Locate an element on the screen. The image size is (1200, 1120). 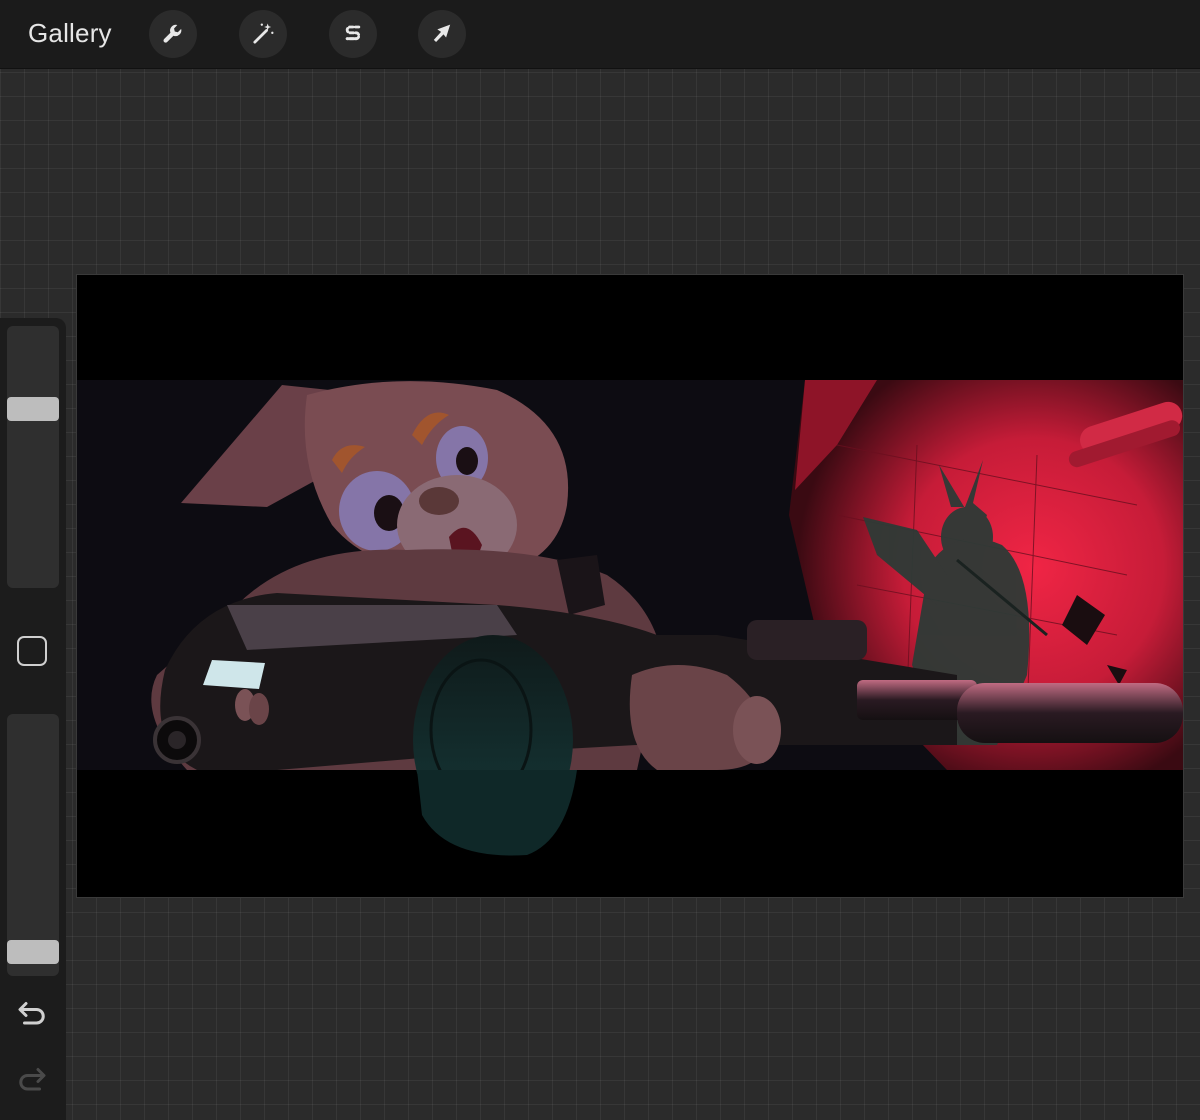
wrench-icon is located at coordinates (172, 33).